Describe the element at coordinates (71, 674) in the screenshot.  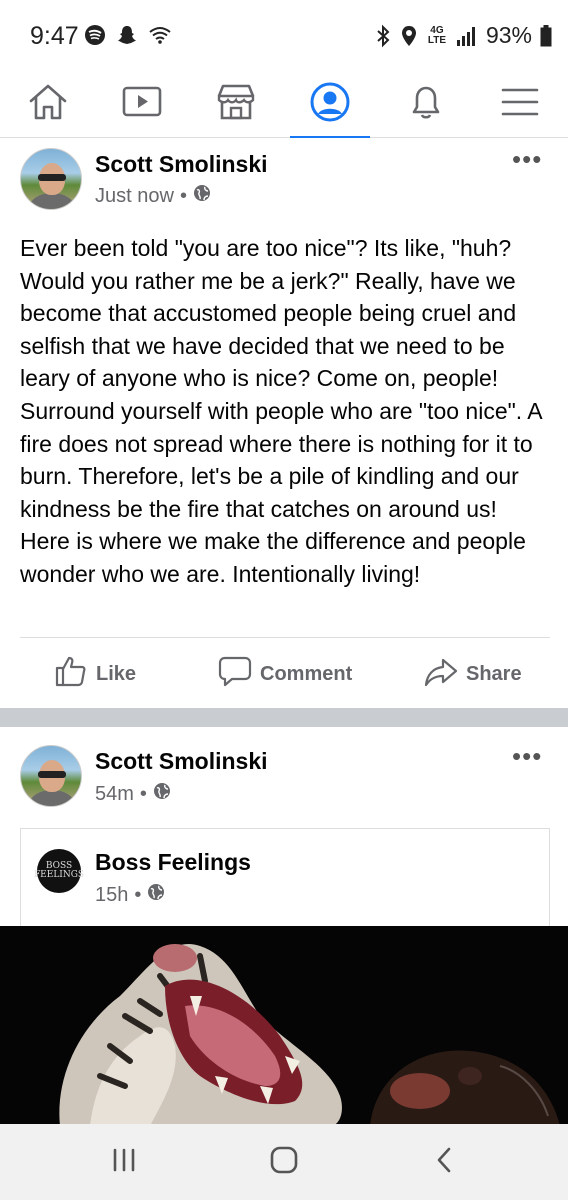
I see `thumbs-up-icon` at that location.